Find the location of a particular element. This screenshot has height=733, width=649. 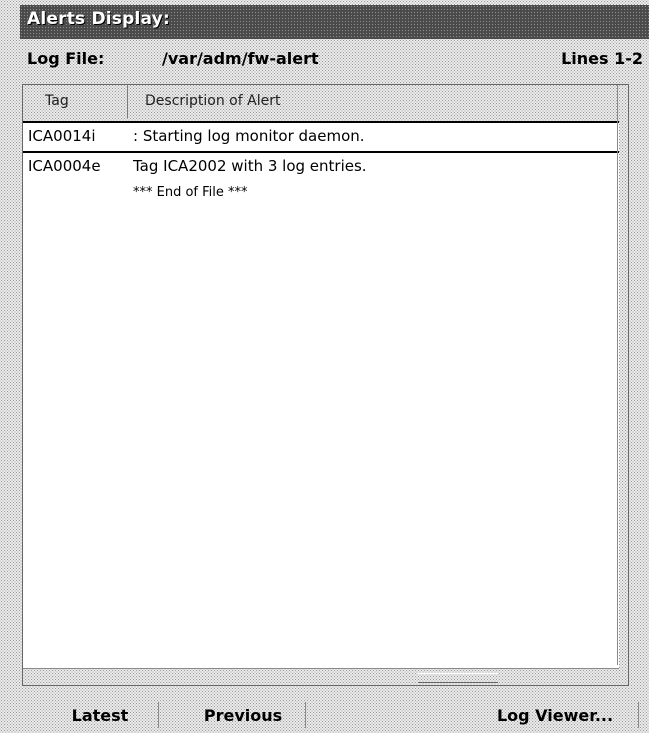

horizontal-scroll-thumb is located at coordinates (458, 678).